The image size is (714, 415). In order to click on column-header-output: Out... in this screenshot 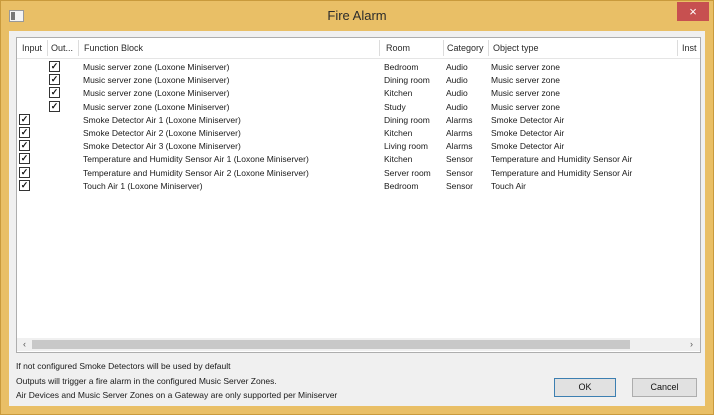, I will do `click(62, 48)`.